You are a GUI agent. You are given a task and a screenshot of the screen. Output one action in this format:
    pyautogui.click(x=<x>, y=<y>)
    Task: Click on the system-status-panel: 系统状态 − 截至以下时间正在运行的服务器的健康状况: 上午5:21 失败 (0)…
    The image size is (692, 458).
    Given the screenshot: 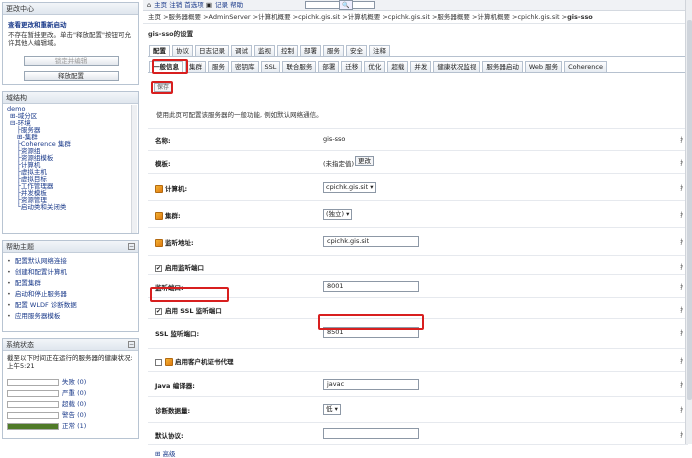 What is the action you would take?
    pyautogui.click(x=70, y=388)
    